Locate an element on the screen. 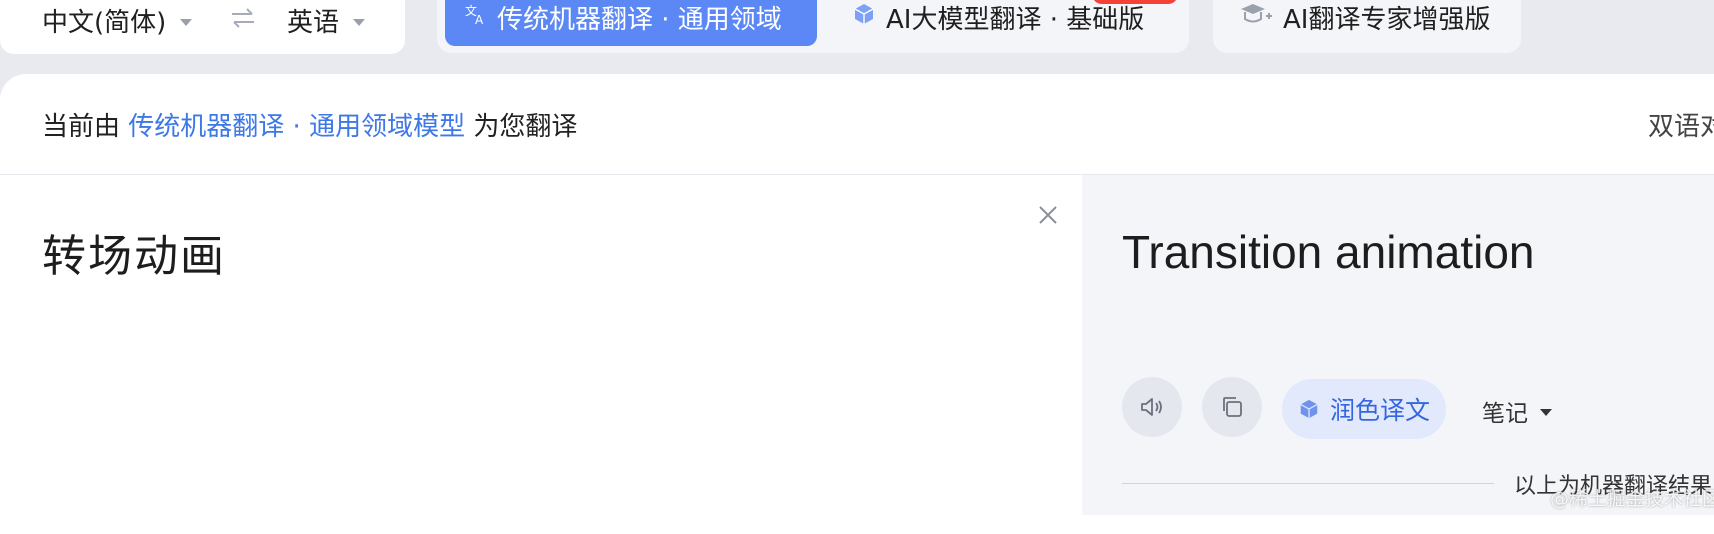 Image resolution: width=1714 pixels, height=534 pixels. translate-icon: 文 A is located at coordinates (476, 17).